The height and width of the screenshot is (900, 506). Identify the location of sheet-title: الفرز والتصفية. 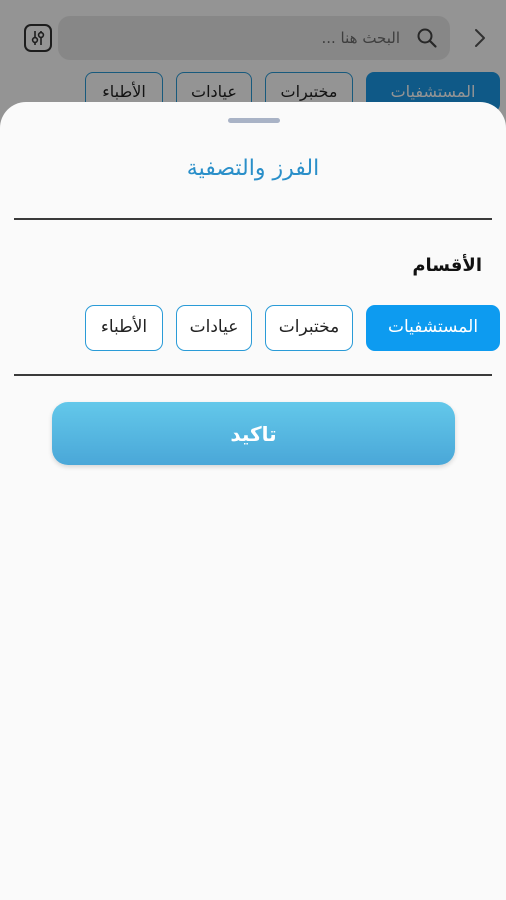
(253, 168).